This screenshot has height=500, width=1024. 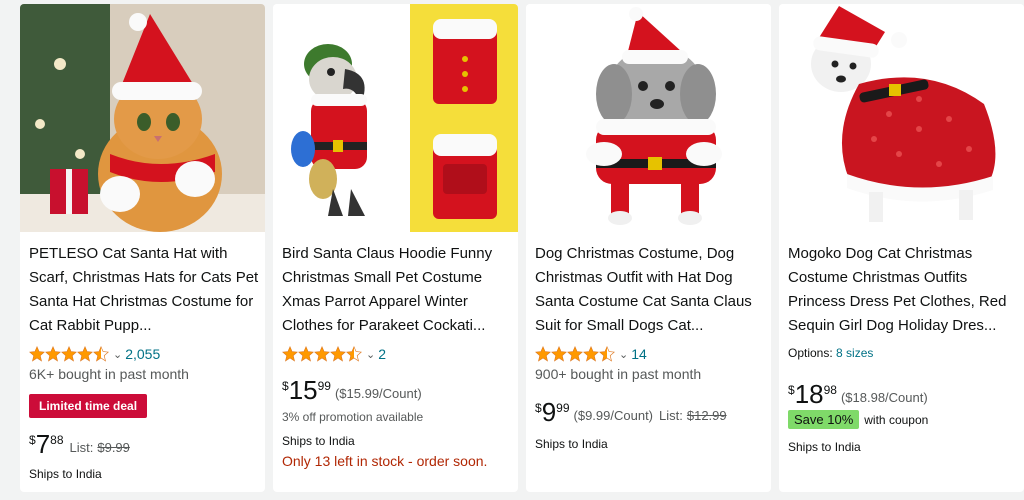 What do you see at coordinates (57, 440) in the screenshot?
I see `price-fraction: 88` at bounding box center [57, 440].